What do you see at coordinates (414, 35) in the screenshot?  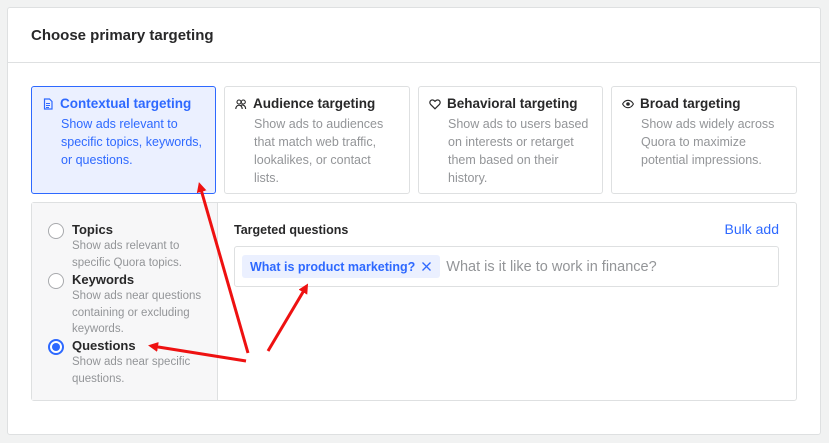 I see `card-header: Choose primary targeting` at bounding box center [414, 35].